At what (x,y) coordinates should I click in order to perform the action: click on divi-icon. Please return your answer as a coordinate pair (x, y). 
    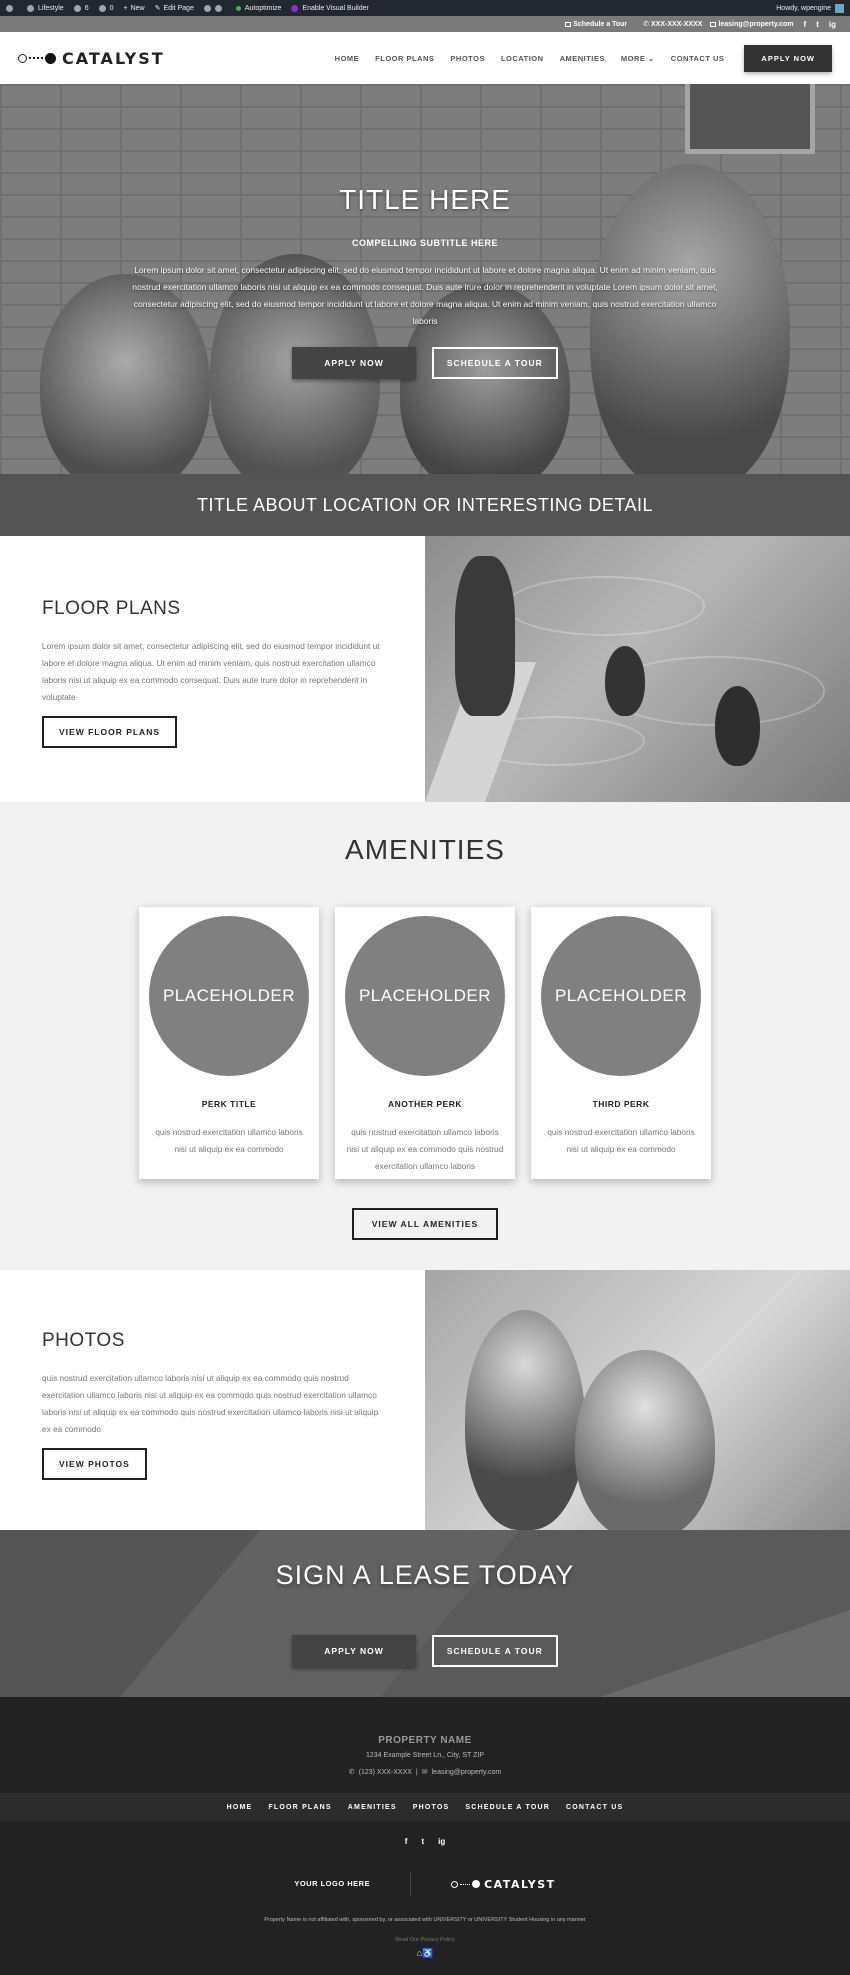
    Looking at the image, I should click on (295, 8).